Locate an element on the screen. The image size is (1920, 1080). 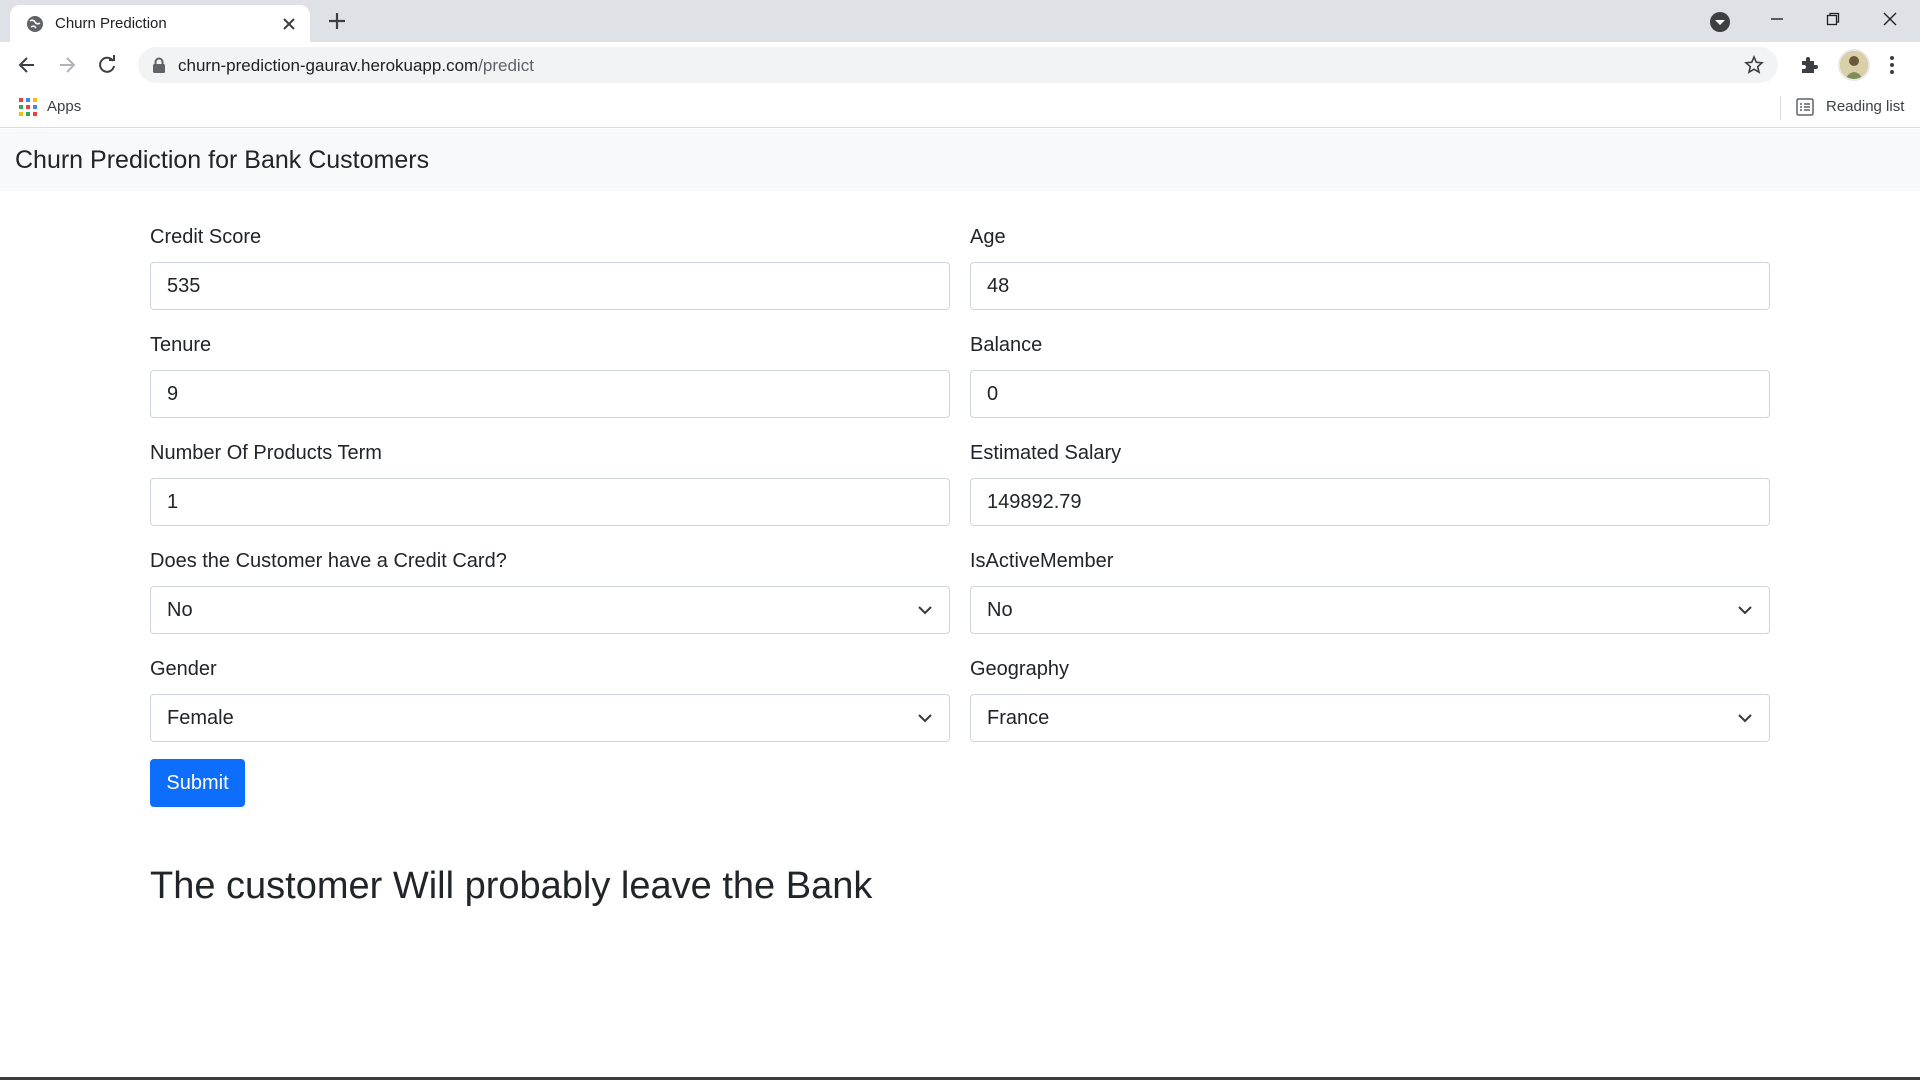
lock-icon is located at coordinates (159, 65).